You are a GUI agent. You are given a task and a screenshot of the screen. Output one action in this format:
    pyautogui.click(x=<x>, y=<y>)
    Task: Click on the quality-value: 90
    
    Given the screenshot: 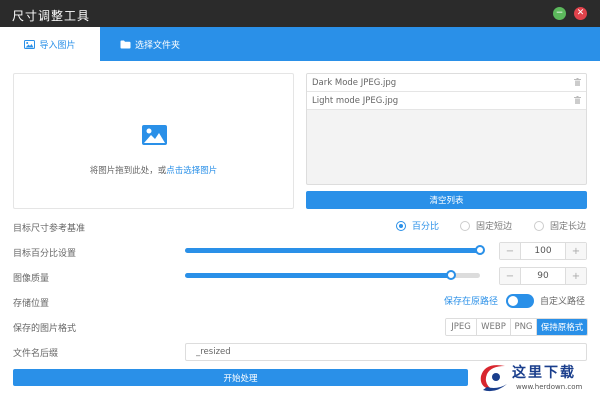 What is the action you would take?
    pyautogui.click(x=543, y=276)
    